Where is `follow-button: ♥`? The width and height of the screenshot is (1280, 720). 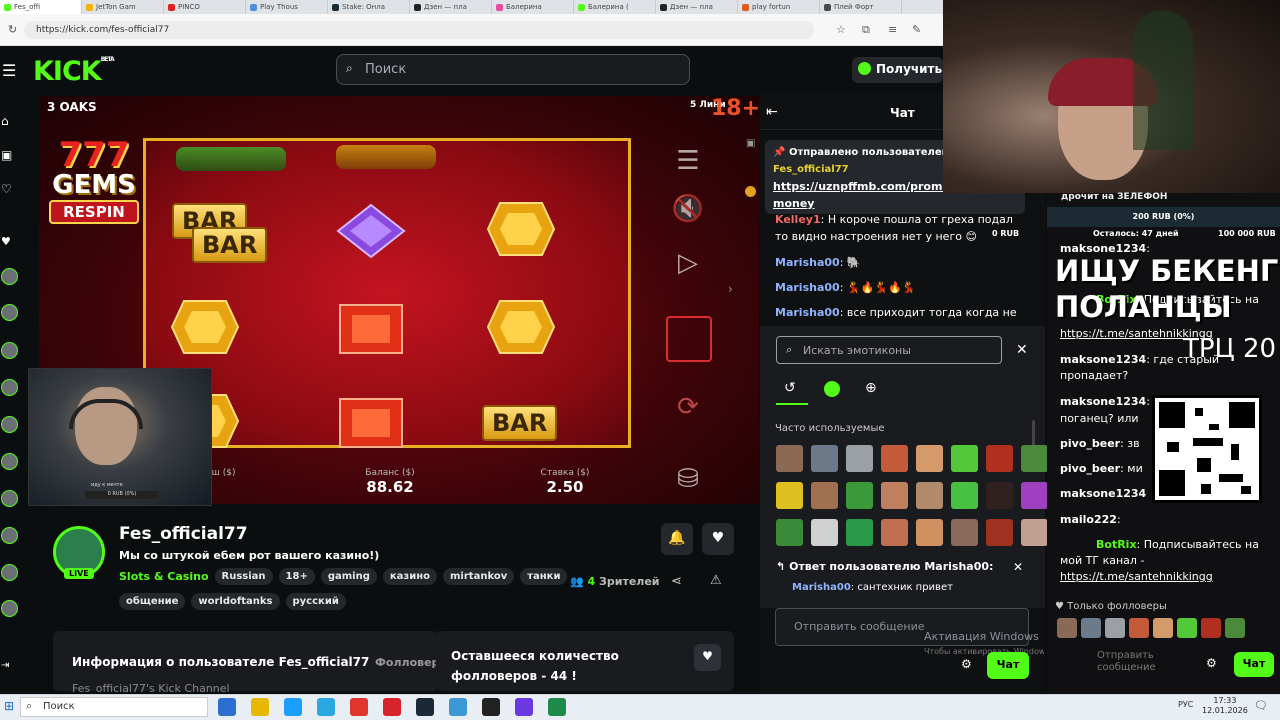 follow-button: ♥ is located at coordinates (718, 539).